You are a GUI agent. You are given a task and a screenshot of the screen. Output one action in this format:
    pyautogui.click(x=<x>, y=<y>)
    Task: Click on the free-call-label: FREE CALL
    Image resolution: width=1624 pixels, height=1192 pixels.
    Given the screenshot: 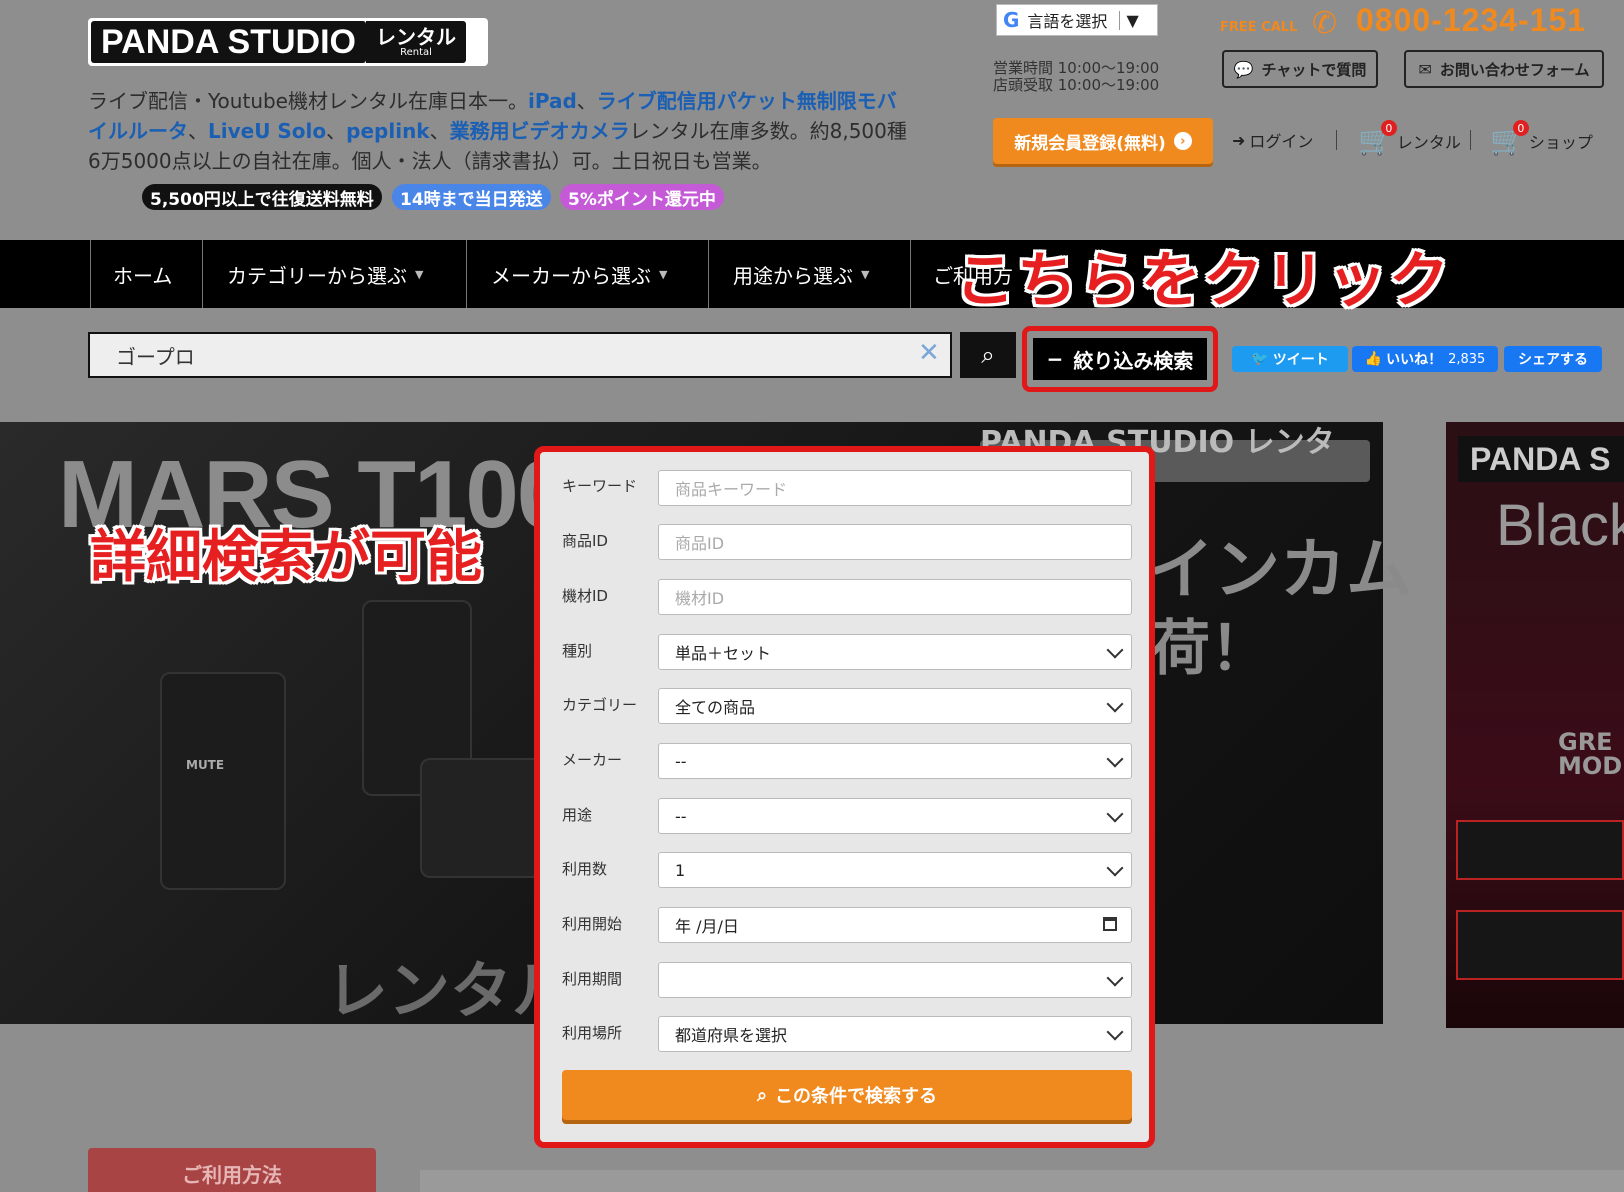 What is the action you would take?
    pyautogui.click(x=1259, y=27)
    